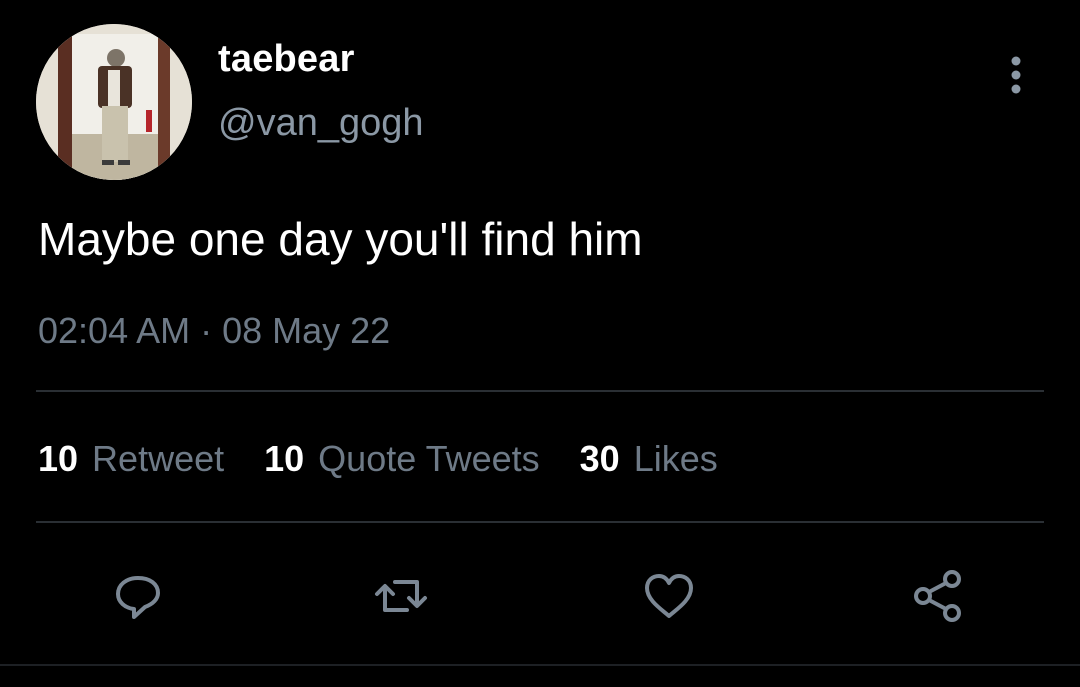 The image size is (1080, 687). Describe the element at coordinates (599, 458) in the screenshot. I see `likes-count: 30` at that location.